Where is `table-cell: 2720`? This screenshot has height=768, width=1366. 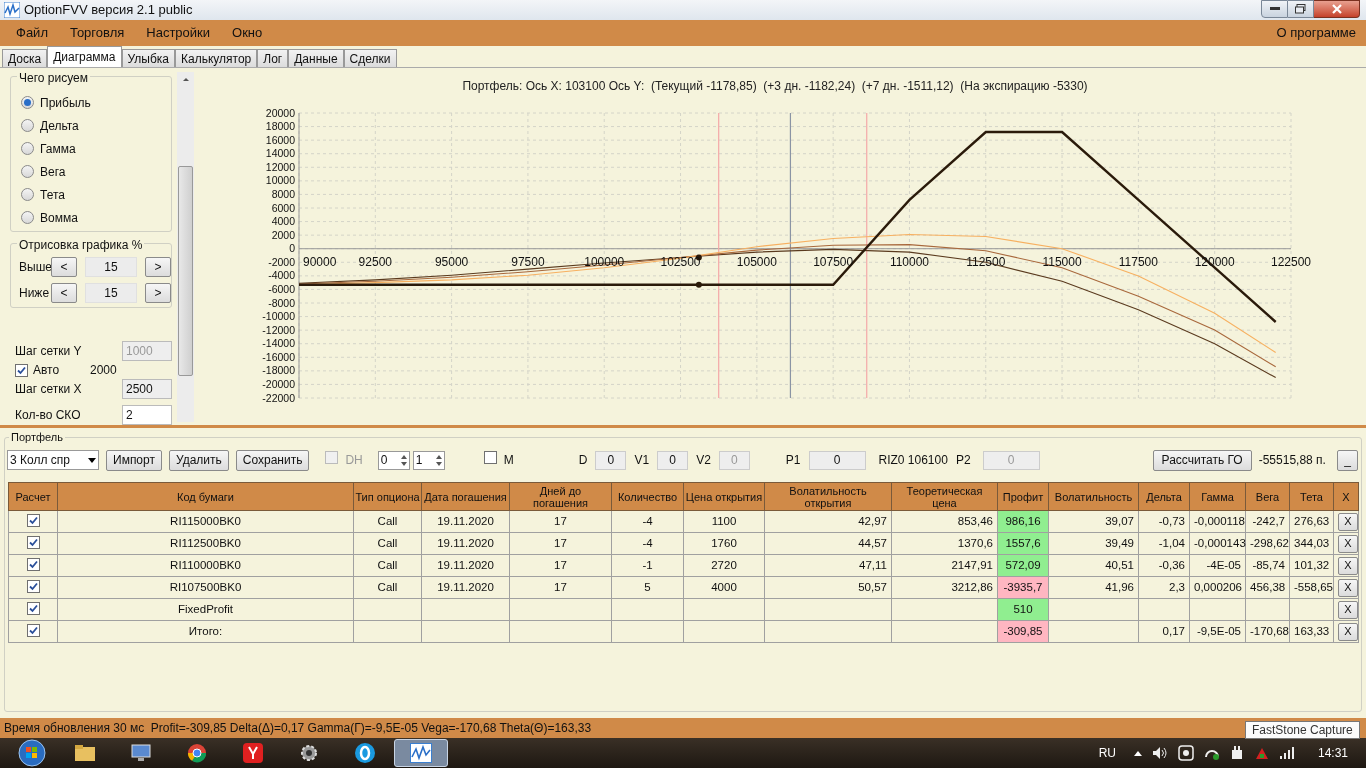
table-cell: 2720 is located at coordinates (724, 564).